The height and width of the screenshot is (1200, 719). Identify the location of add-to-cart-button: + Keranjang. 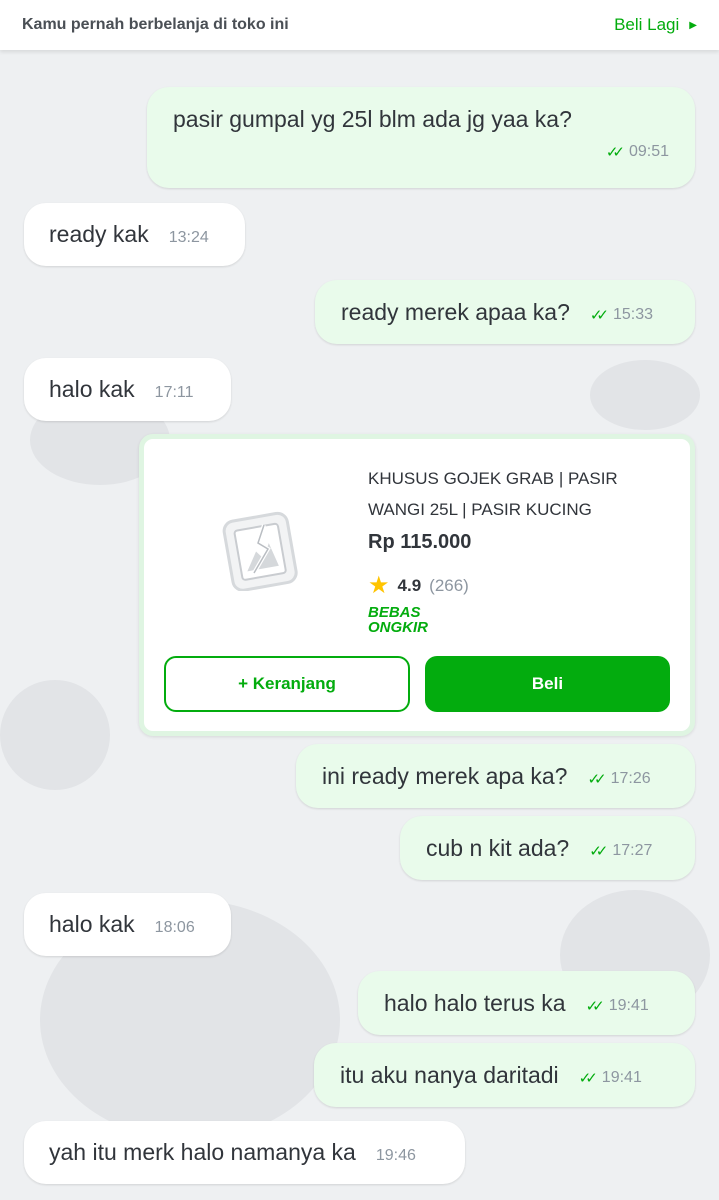
(287, 684).